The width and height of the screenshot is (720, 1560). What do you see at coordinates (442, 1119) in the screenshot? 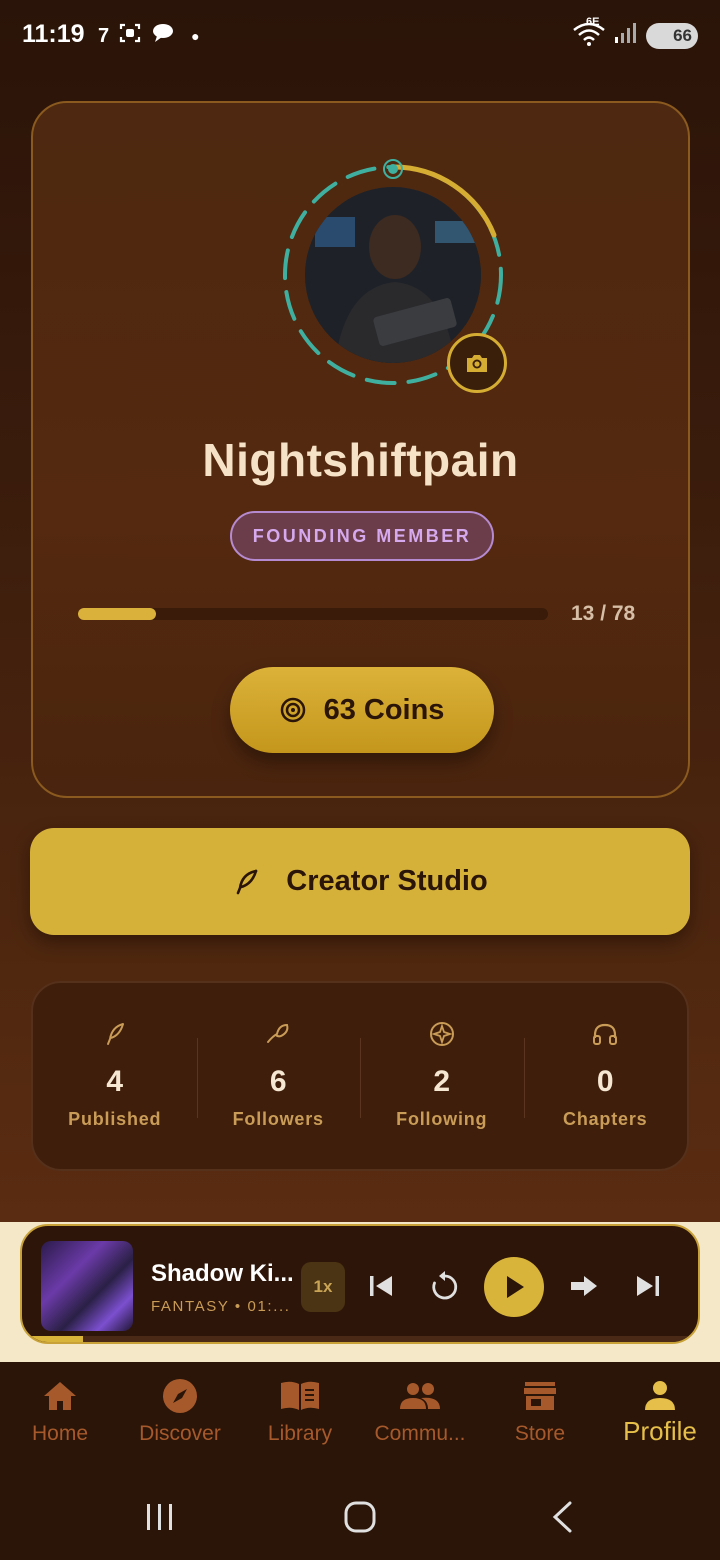
I see `stat-label: Following` at bounding box center [442, 1119].